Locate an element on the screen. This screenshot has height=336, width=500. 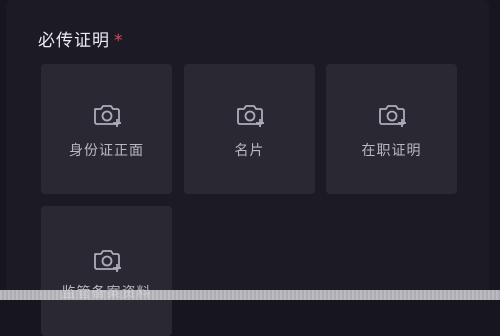
tile-label: 名片 is located at coordinates (249, 150).